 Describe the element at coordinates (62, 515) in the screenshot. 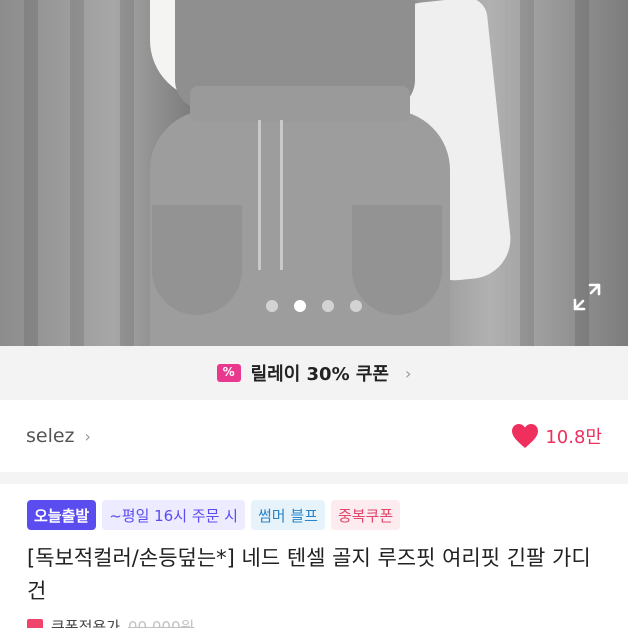

I see `badge-today-shipping: 오늘출발` at that location.